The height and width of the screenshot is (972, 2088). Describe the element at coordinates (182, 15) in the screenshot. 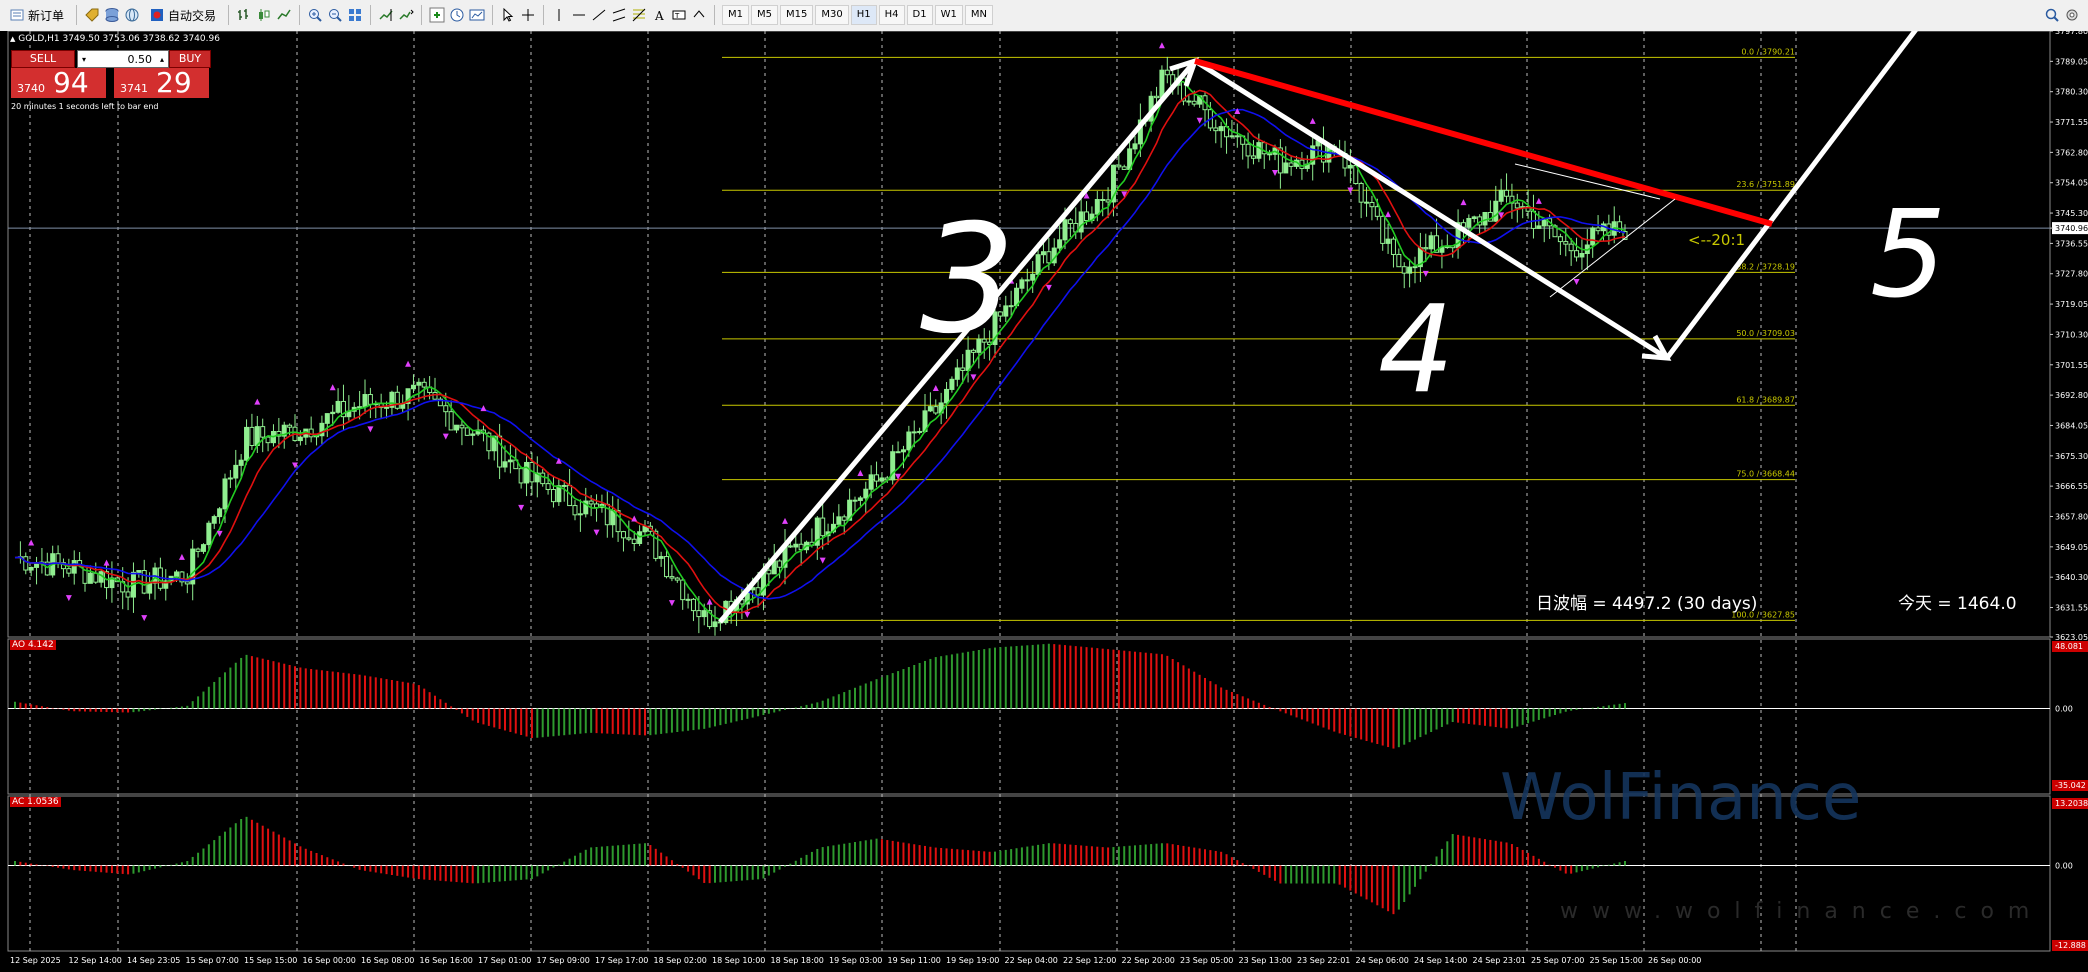

I see `auto-trading-button: 自动交易` at that location.